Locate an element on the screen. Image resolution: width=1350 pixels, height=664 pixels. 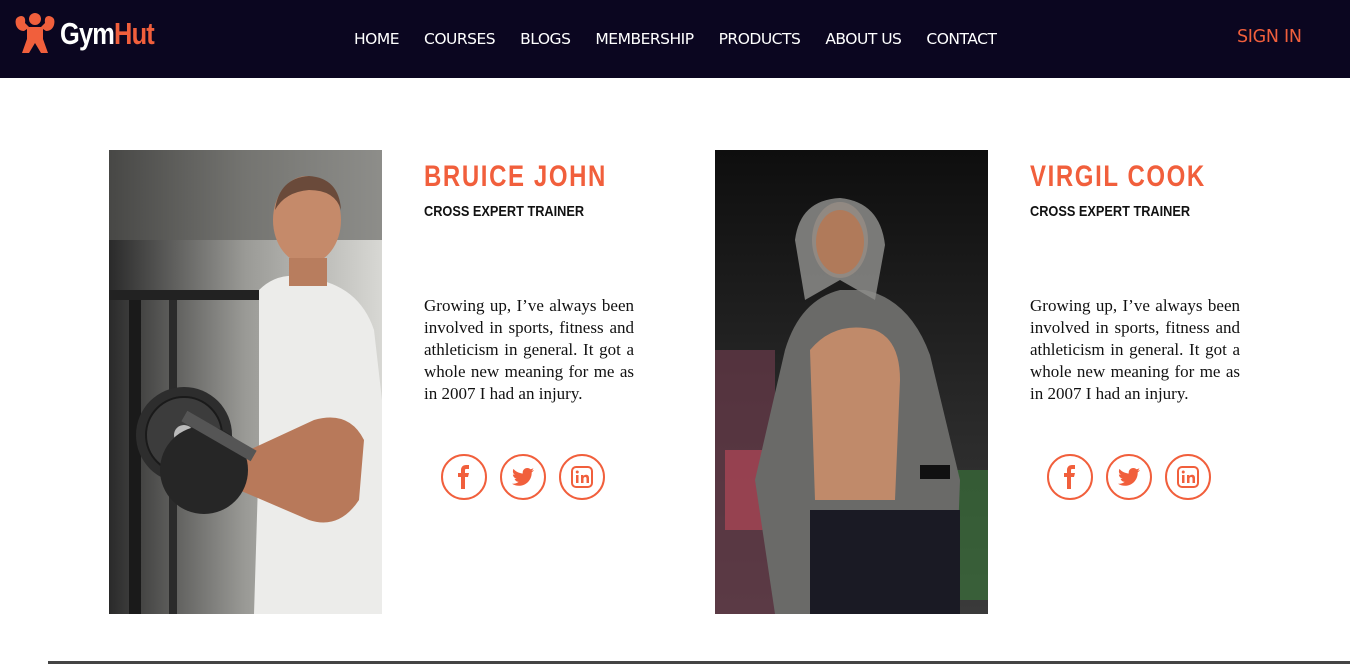
nav-courses: COURSES is located at coordinates (460, 39).